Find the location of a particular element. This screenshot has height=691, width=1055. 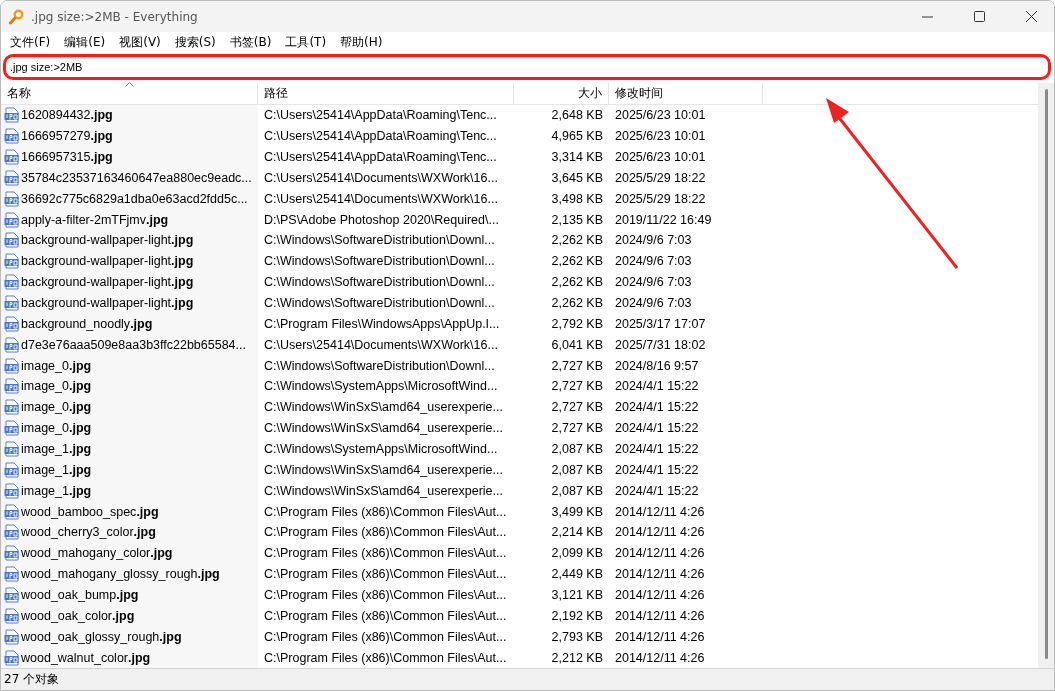

menu-item: 帮助(H) is located at coordinates (361, 42).